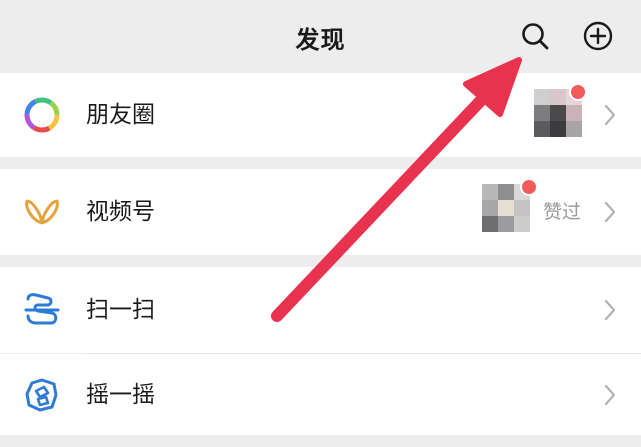 The image size is (641, 447). Describe the element at coordinates (120, 115) in the screenshot. I see `moments-label: 朋友圈` at that location.